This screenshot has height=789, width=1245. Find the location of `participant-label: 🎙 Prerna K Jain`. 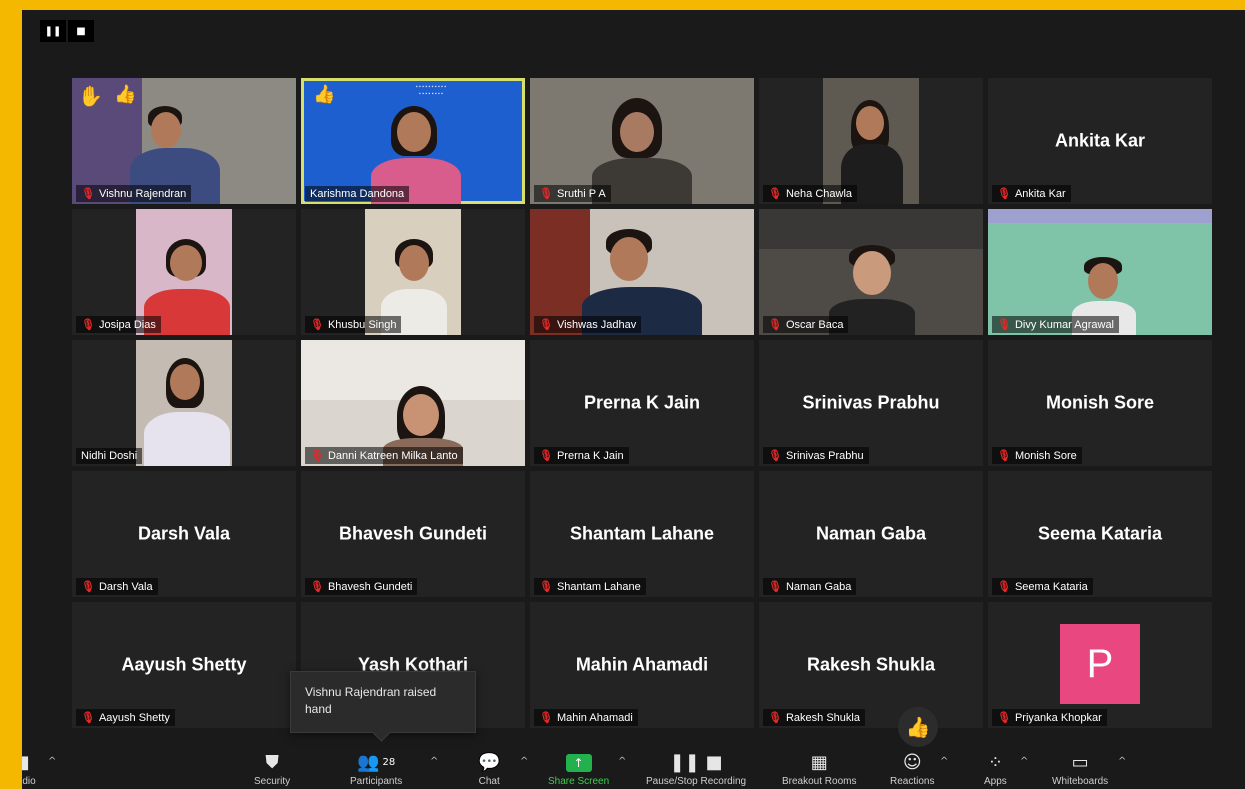

participant-label: 🎙 Prerna K Jain is located at coordinates (581, 455).